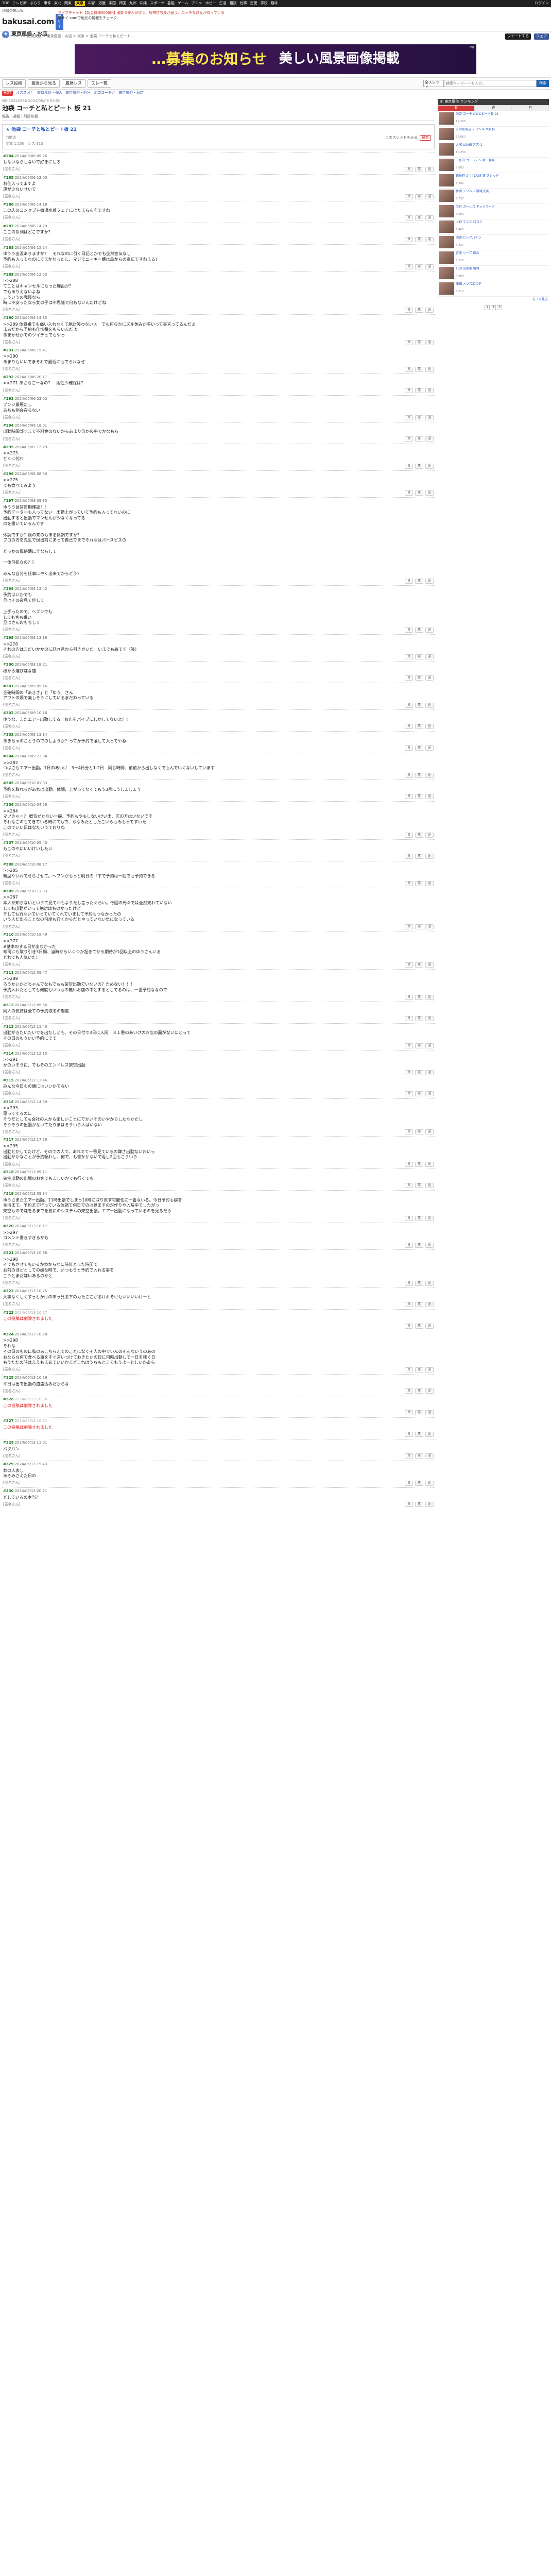  I want to click on post-number: #307, so click(8, 843).